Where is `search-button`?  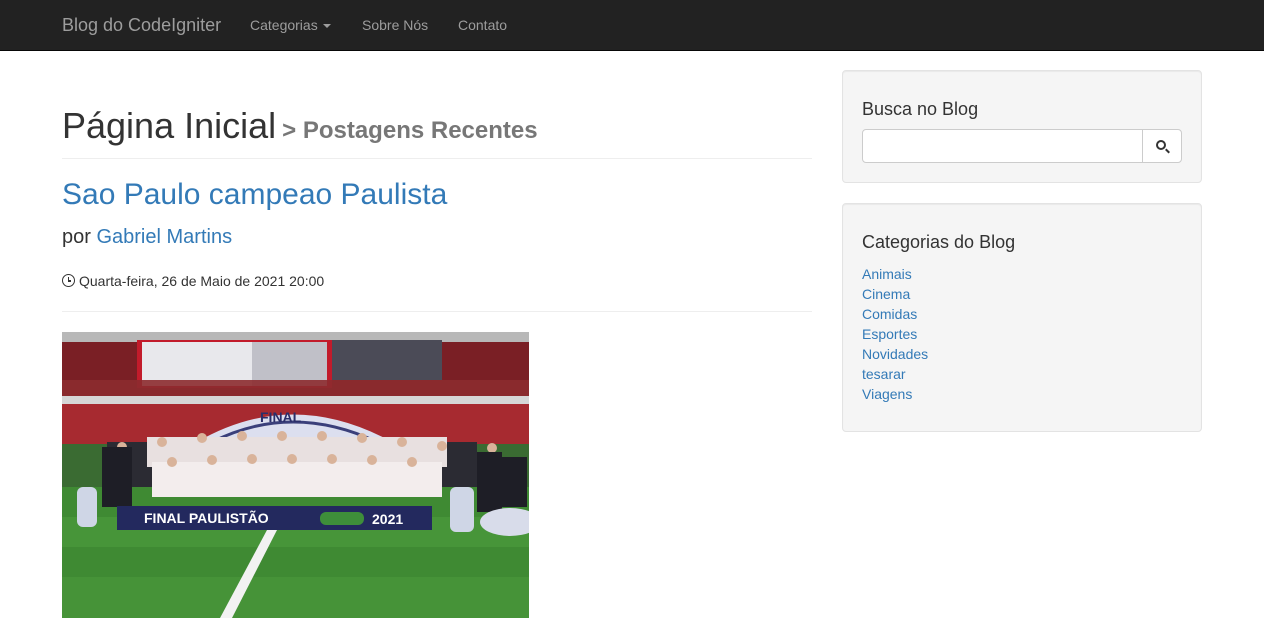
search-button is located at coordinates (1162, 146).